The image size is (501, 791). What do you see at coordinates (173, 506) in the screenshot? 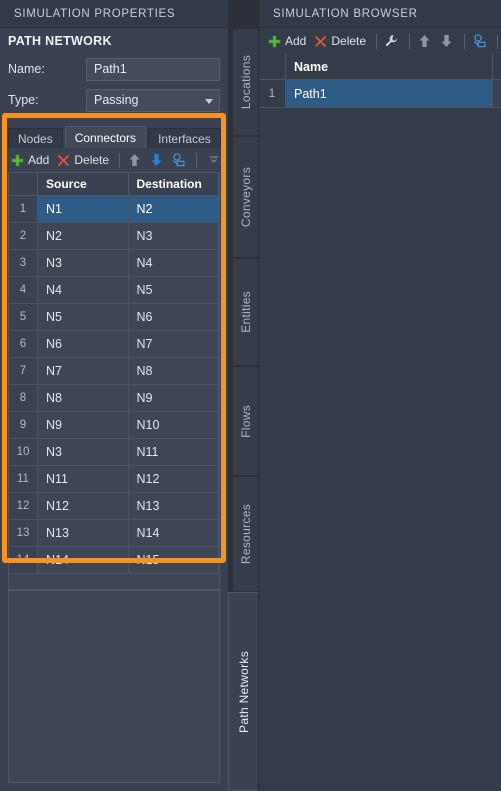
I see `cell-destination: N13` at bounding box center [173, 506].